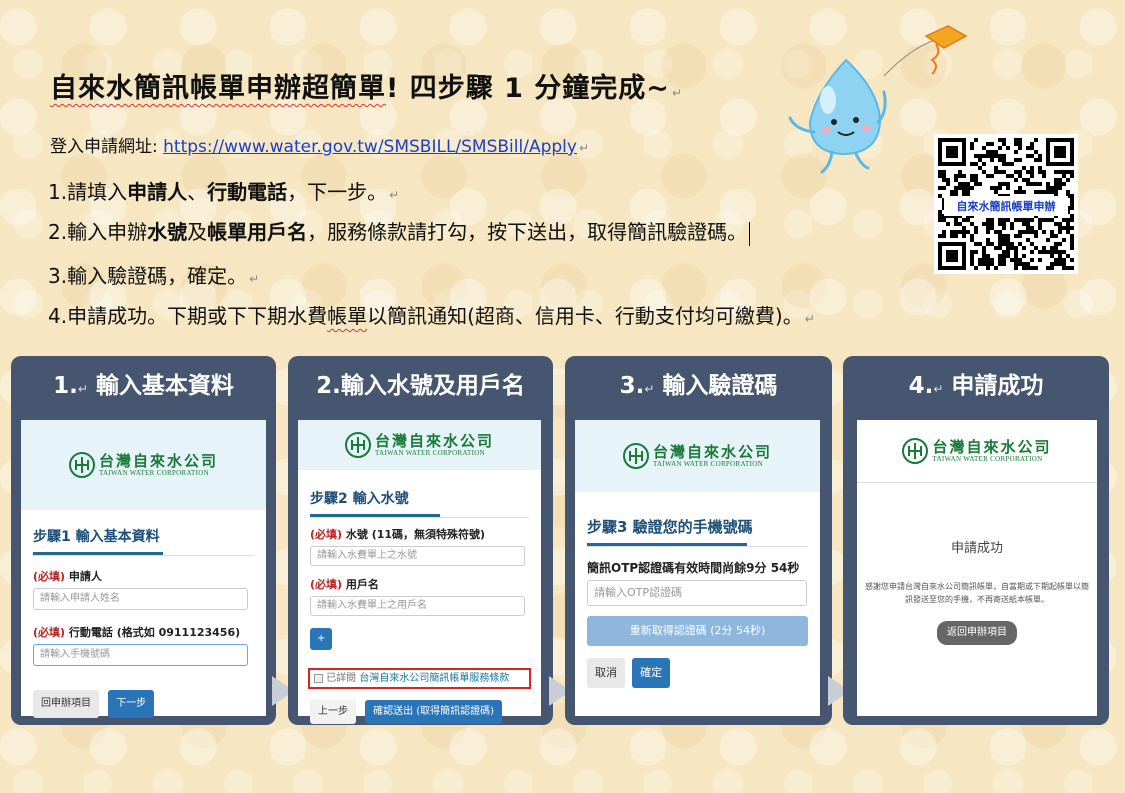  I want to click on terms-link: 台灣自來水公司簡訊帳單服務條款, so click(434, 678).